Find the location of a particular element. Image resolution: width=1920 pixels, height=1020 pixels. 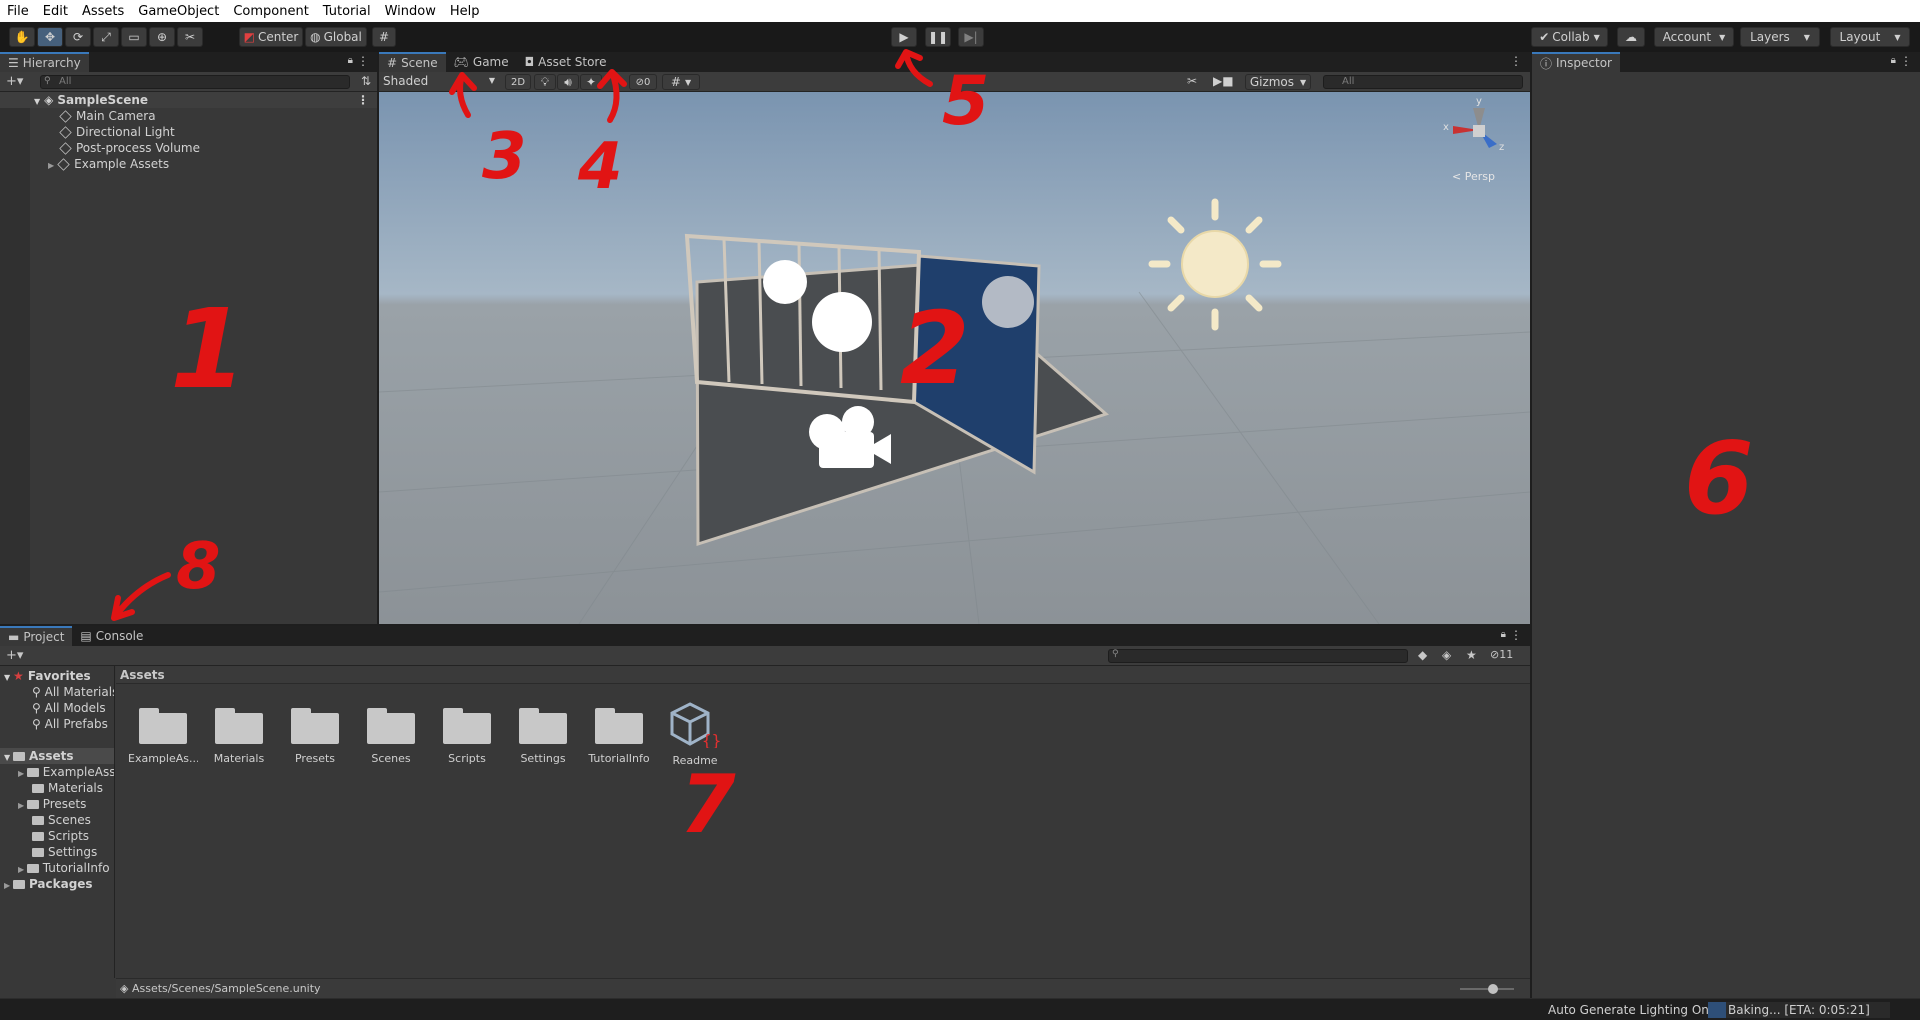

menu-help: Help is located at coordinates (465, 11).